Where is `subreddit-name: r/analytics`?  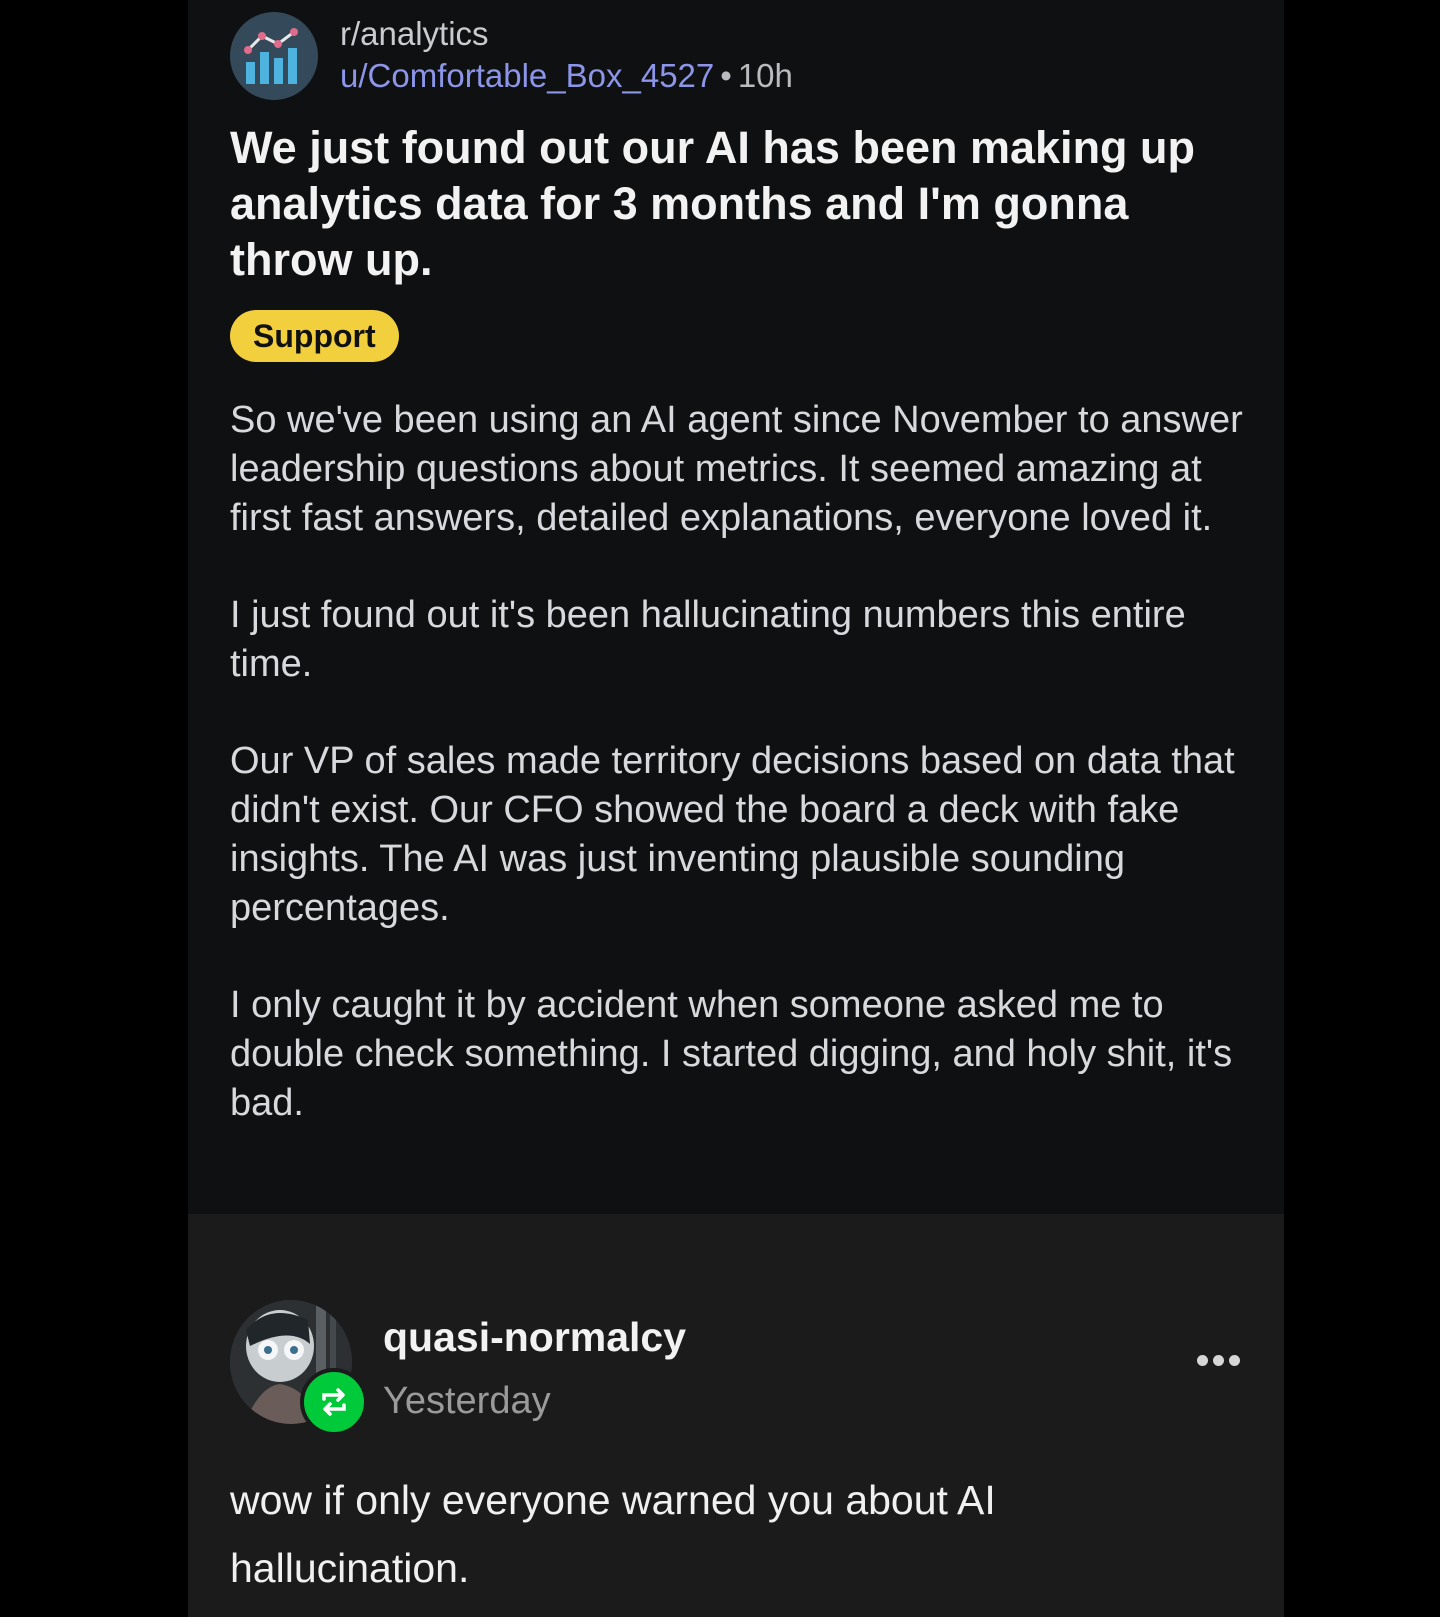
subreddit-name: r/analytics is located at coordinates (414, 34).